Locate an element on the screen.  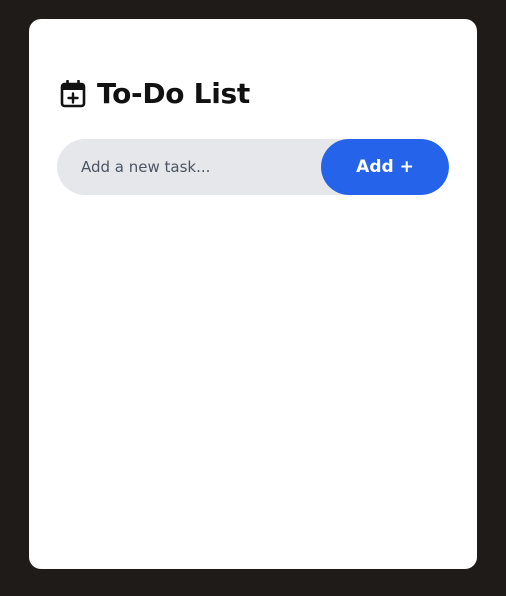
header: To-Do List is located at coordinates (154, 94).